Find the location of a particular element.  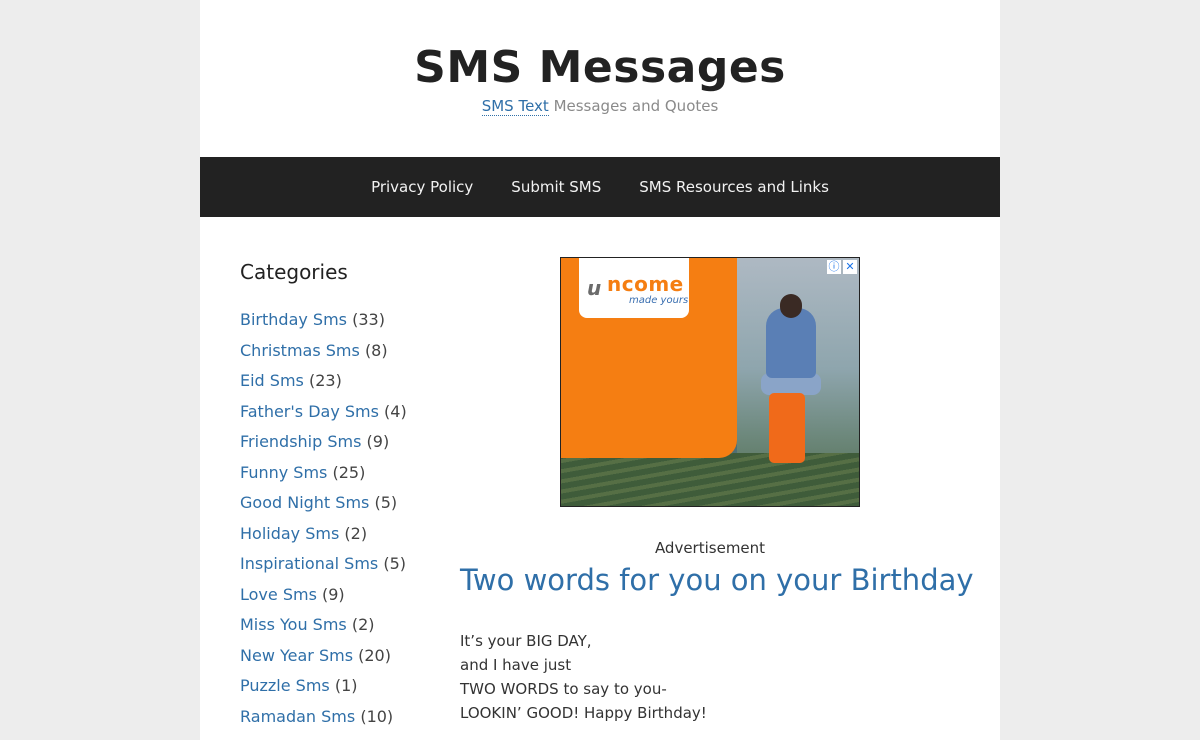

list-item: Miss You Sms (2) is located at coordinates (340, 630).